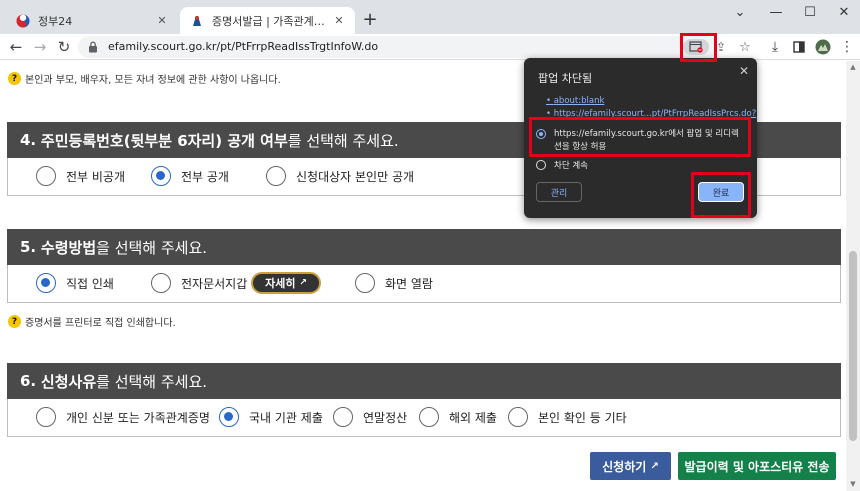  Describe the element at coordinates (745, 47) in the screenshot. I see `bookmark-star-icon: ☆` at that location.